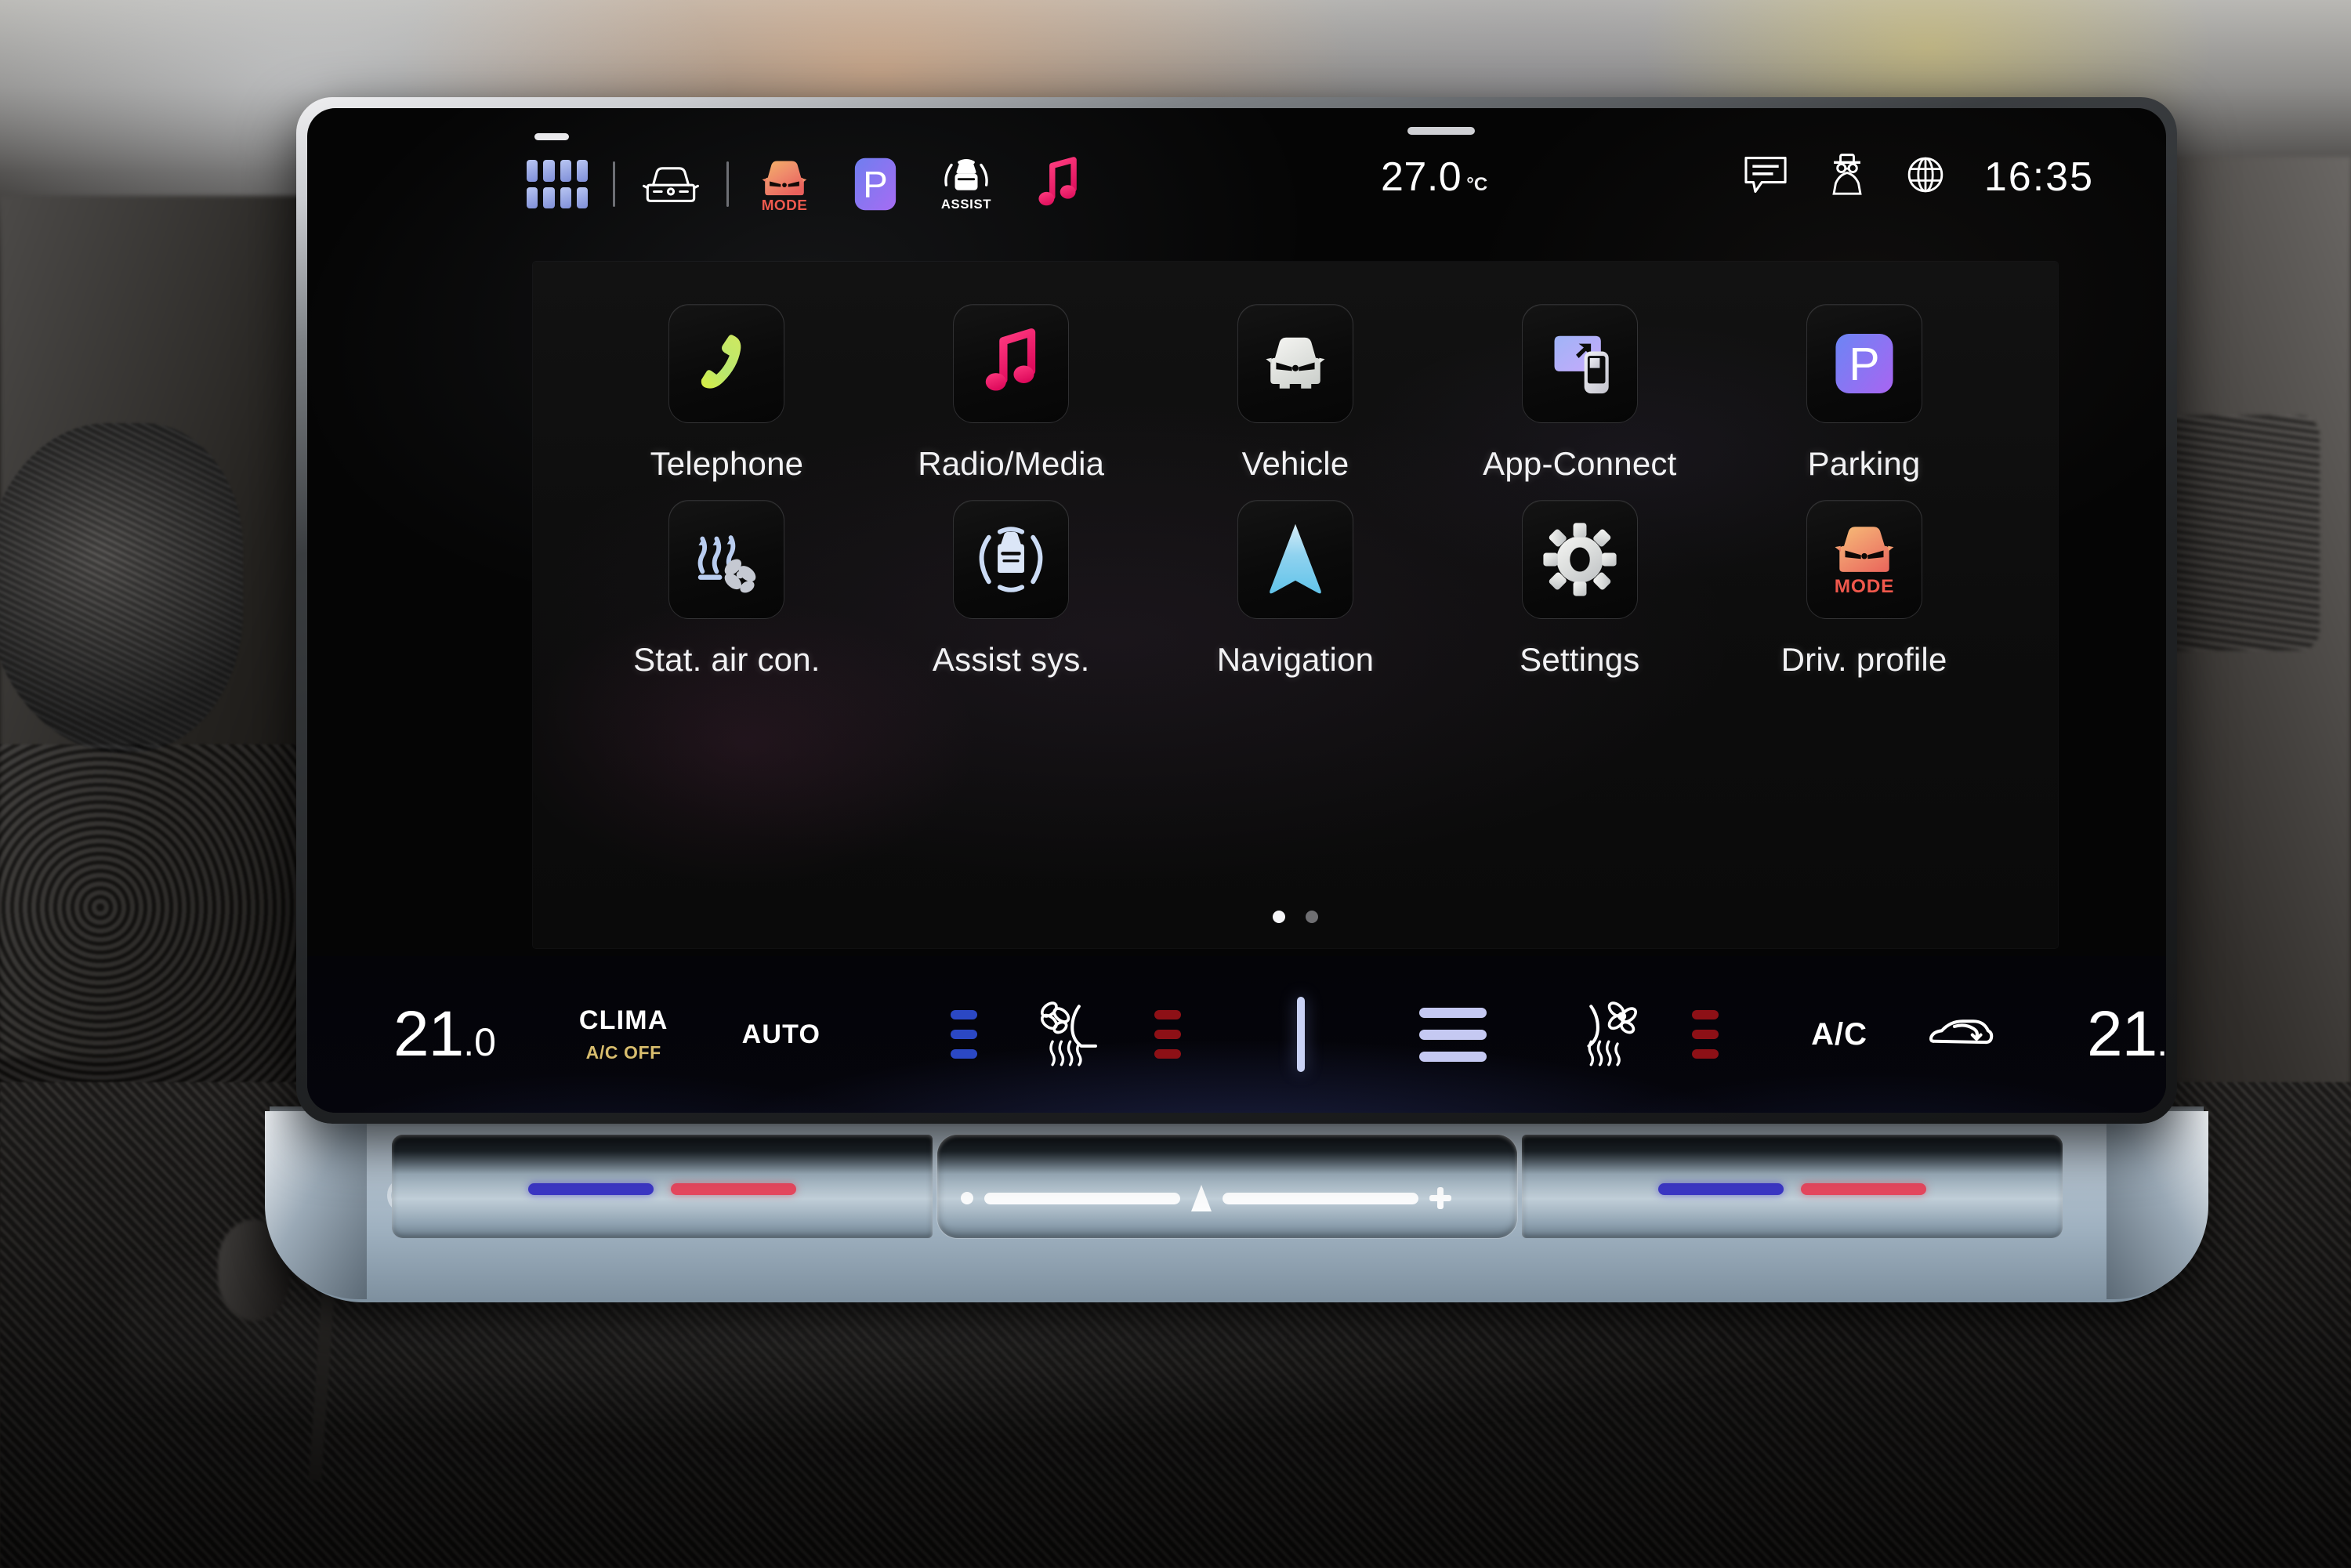 This screenshot has width=2351, height=1568. What do you see at coordinates (1581, 364) in the screenshot?
I see `phone-projection-icon` at bounding box center [1581, 364].